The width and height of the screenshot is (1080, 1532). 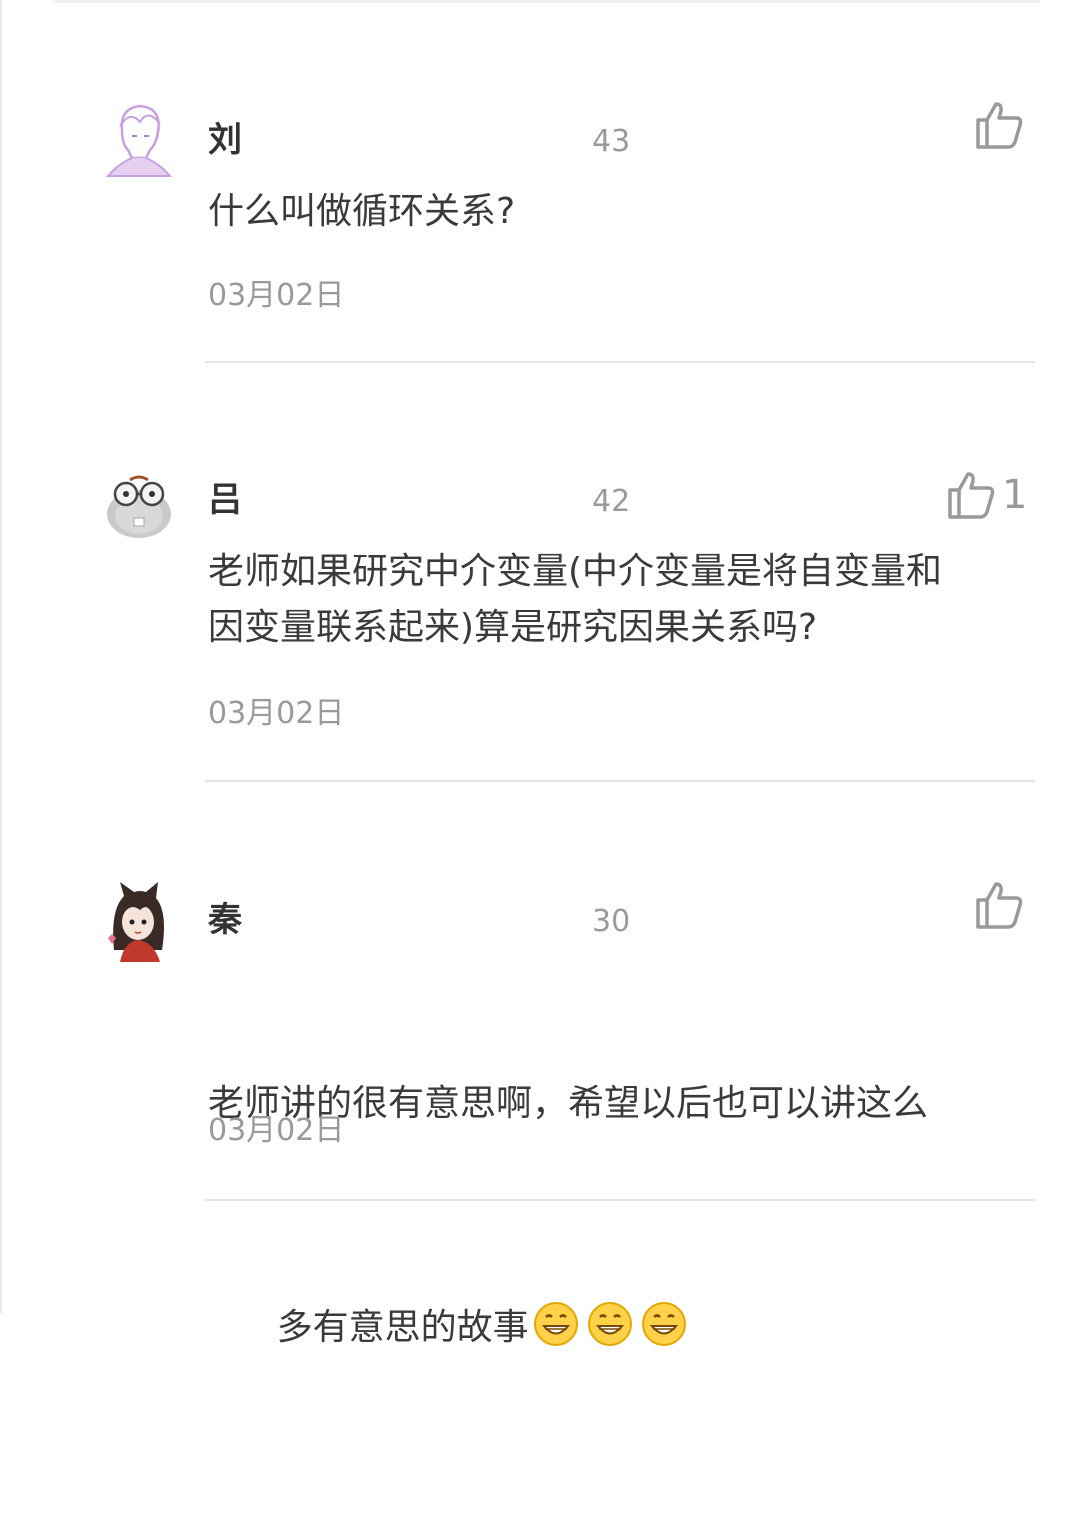 I want to click on comment-count: 43, so click(x=611, y=141).